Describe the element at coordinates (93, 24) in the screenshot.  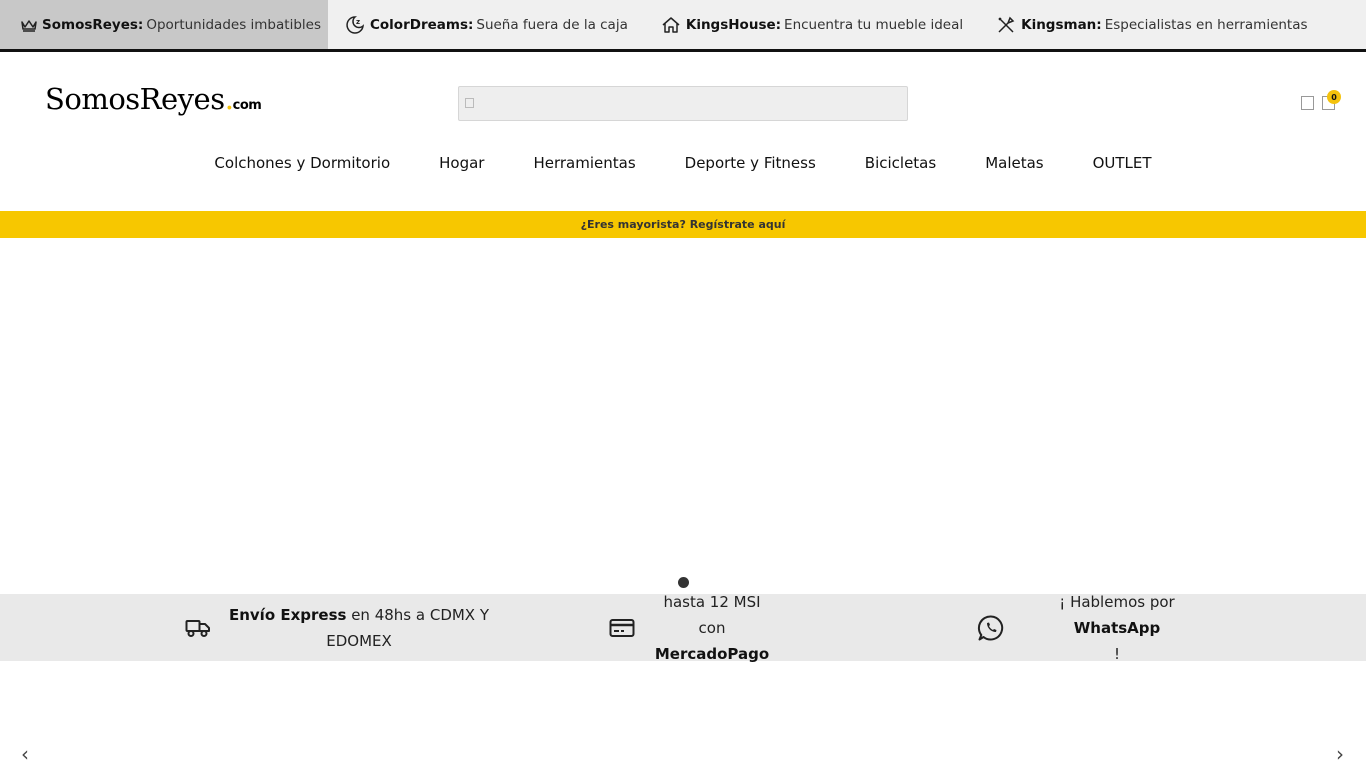
I see `brand-name: SomosReyes:` at that location.